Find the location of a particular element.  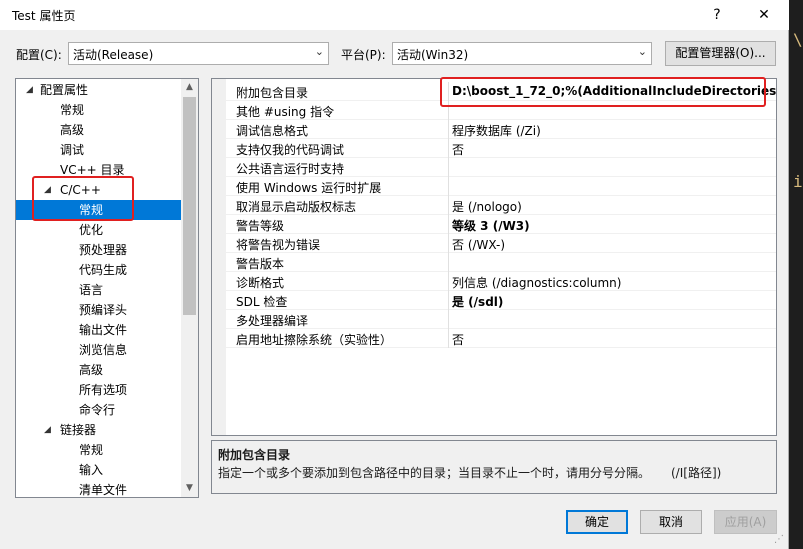

tree-item: 输入 is located at coordinates (99, 470).